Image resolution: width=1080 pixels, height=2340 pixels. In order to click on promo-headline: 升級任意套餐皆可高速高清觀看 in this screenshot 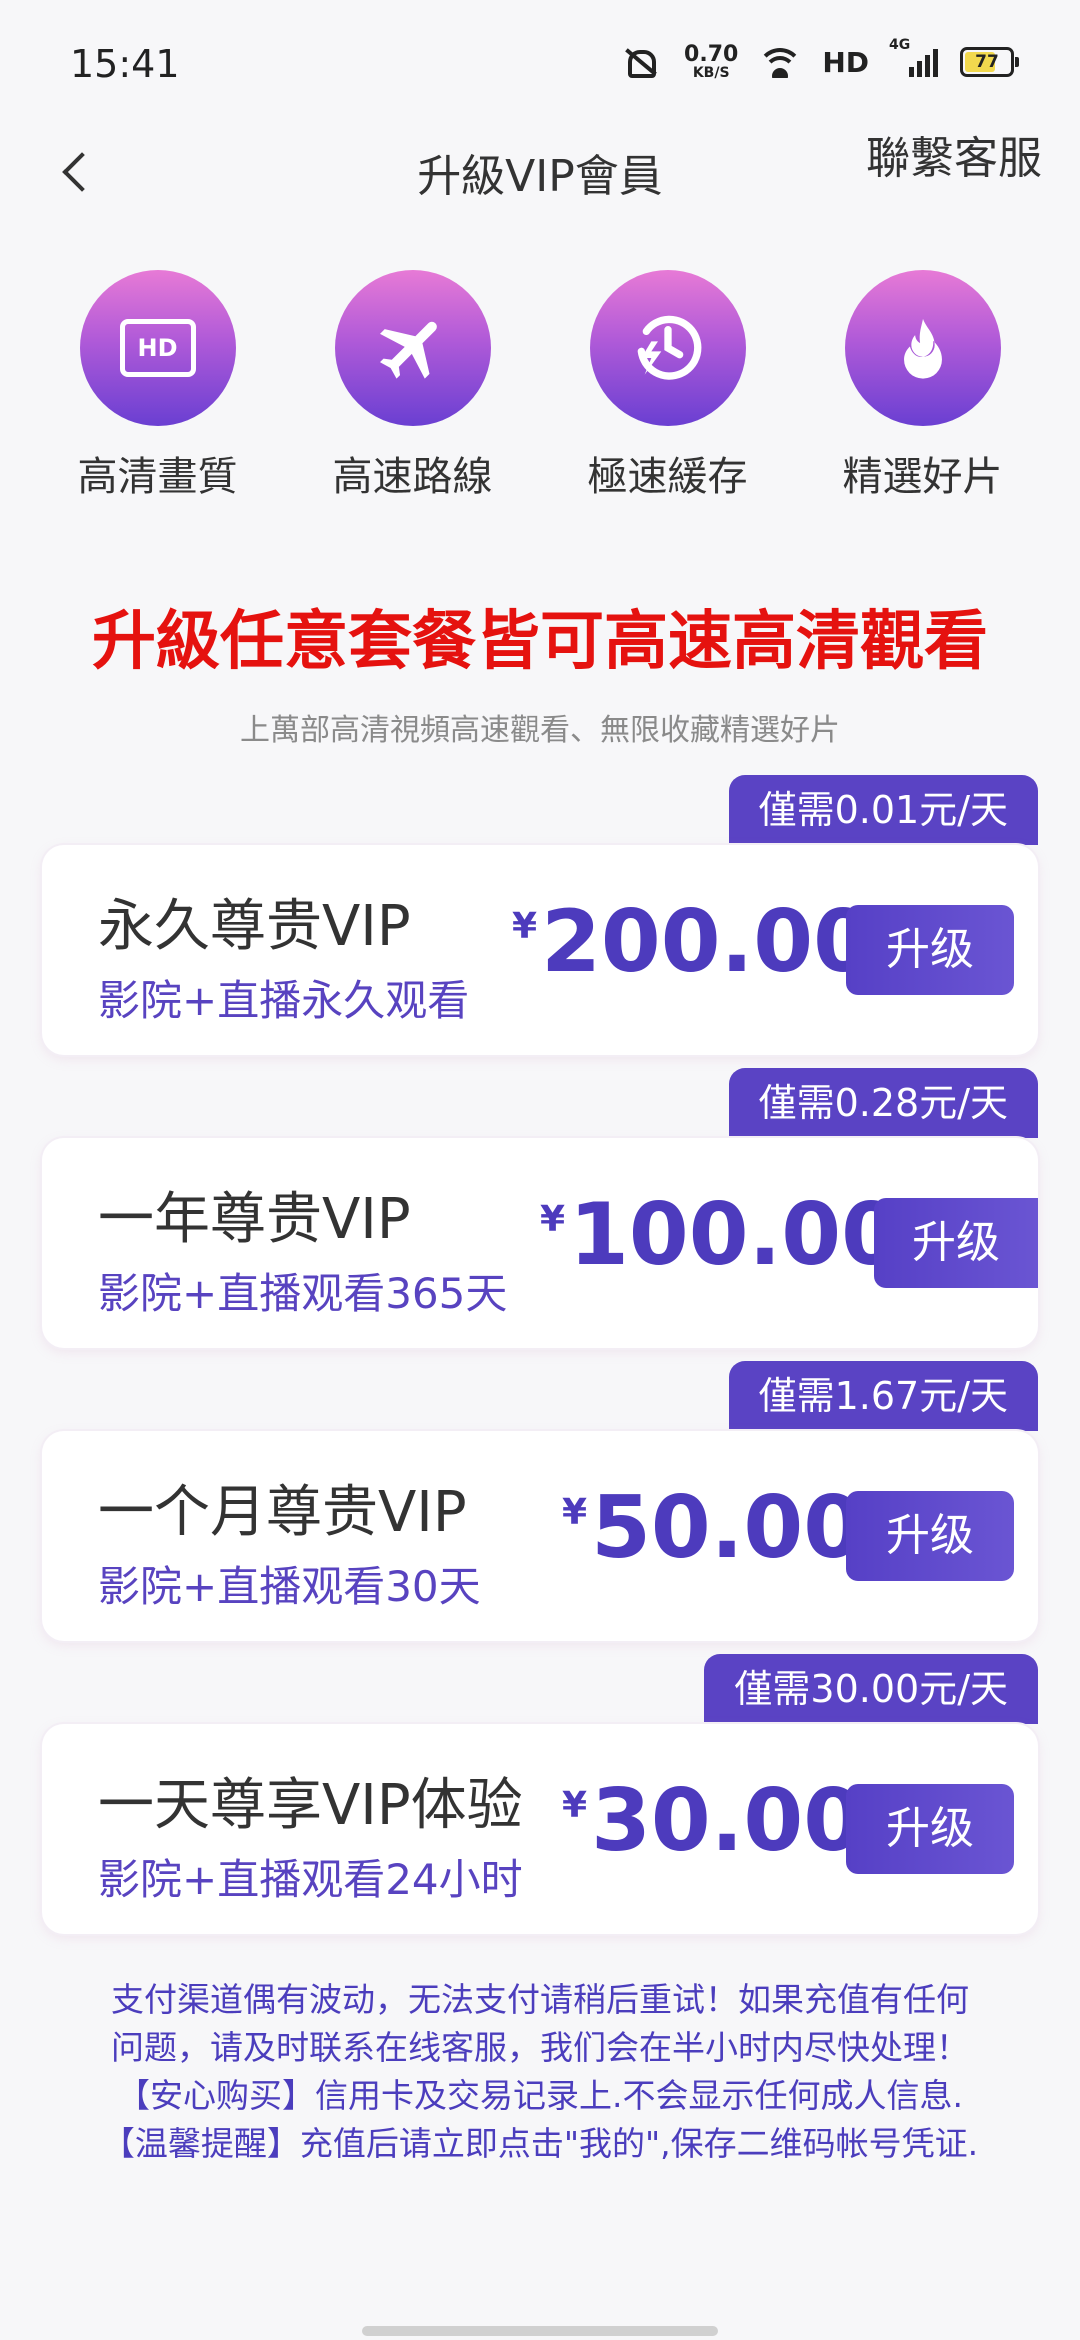, I will do `click(540, 642)`.